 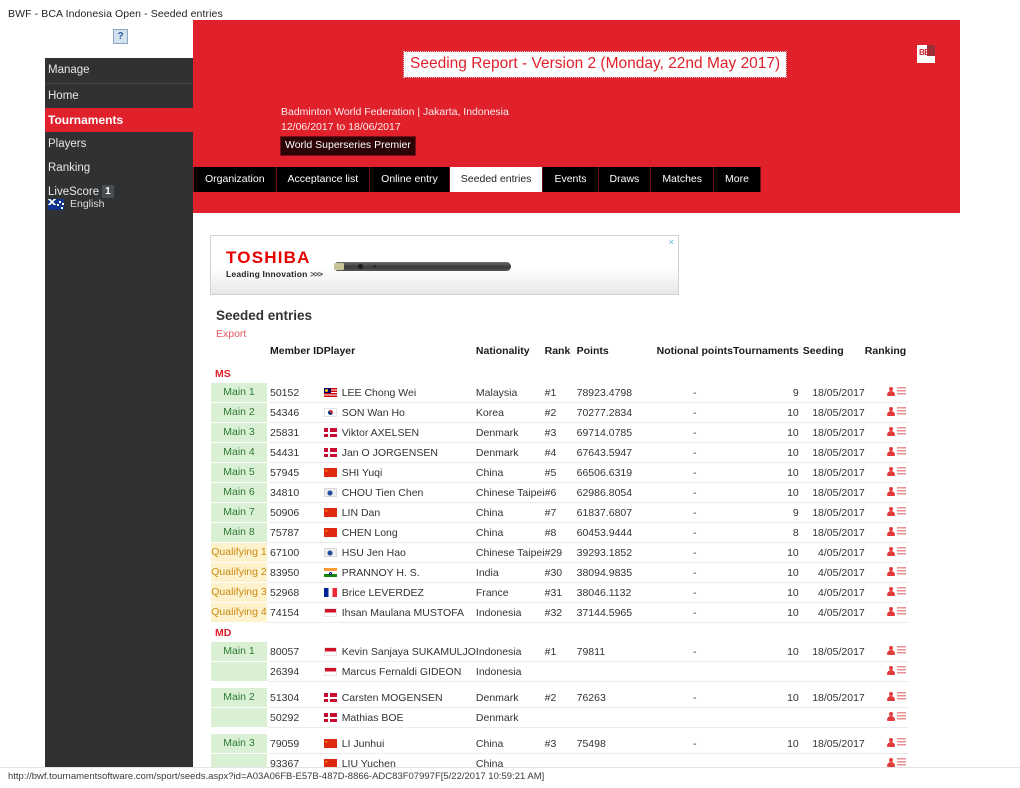 What do you see at coordinates (76, 204) in the screenshot?
I see `language-selector: English` at bounding box center [76, 204].